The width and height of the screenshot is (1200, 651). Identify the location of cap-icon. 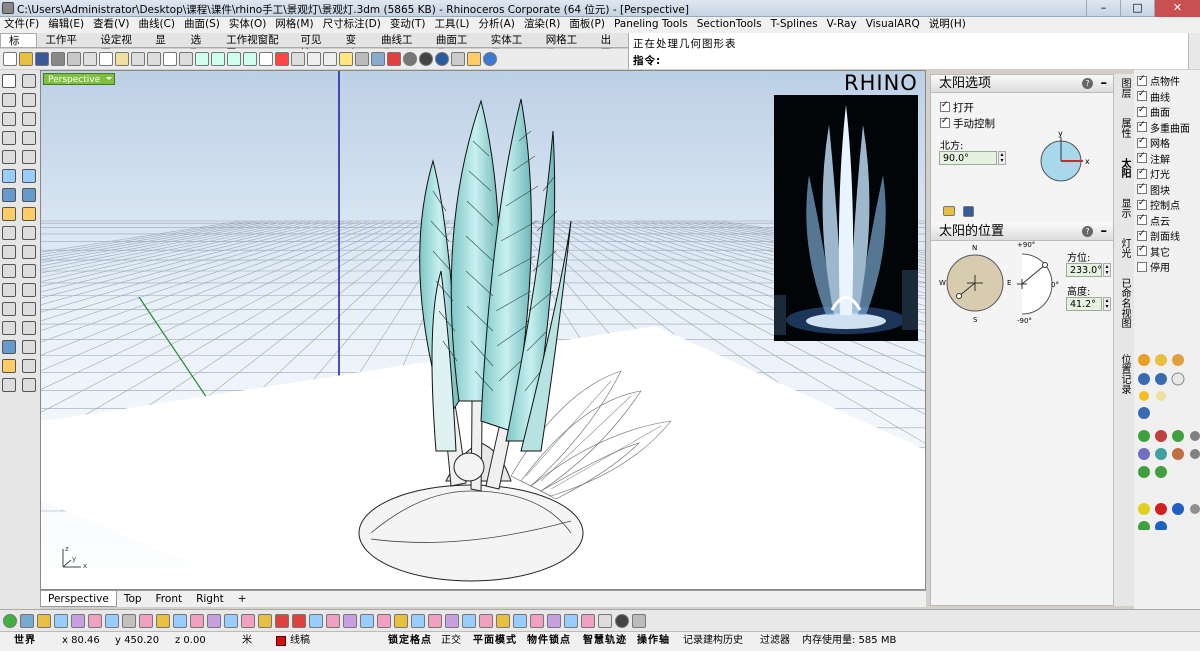
(316, 620).